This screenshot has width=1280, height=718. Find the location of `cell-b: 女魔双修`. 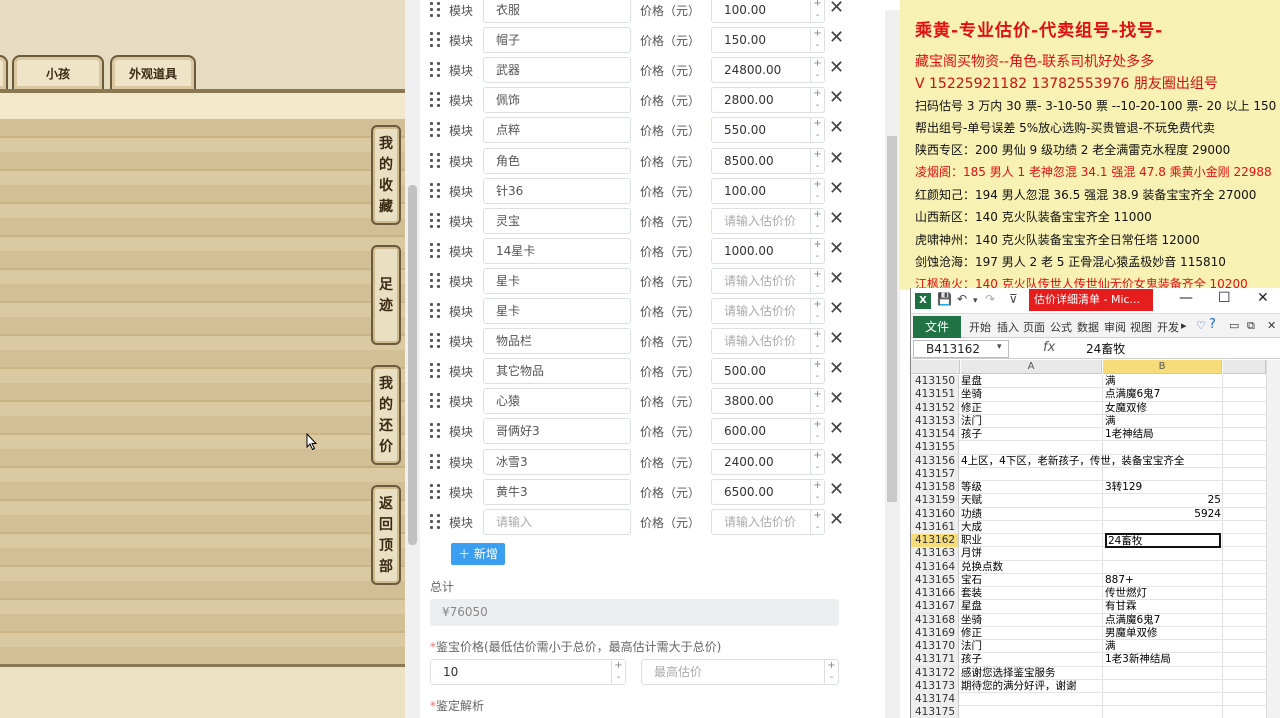

cell-b: 女魔双修 is located at coordinates (1163, 408).